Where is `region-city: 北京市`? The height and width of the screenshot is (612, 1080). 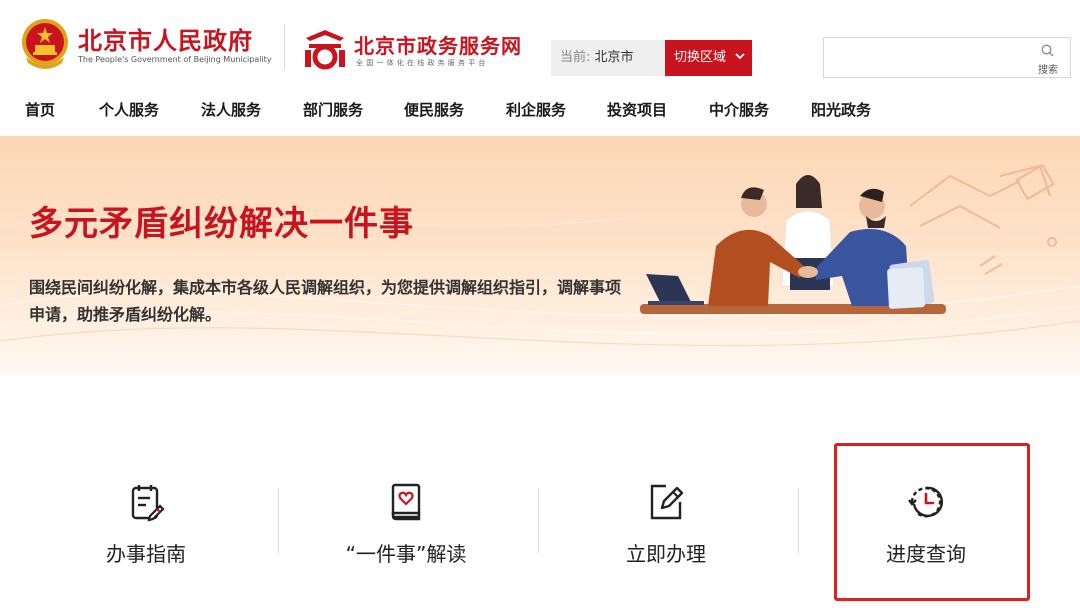
region-city: 北京市 is located at coordinates (614, 57).